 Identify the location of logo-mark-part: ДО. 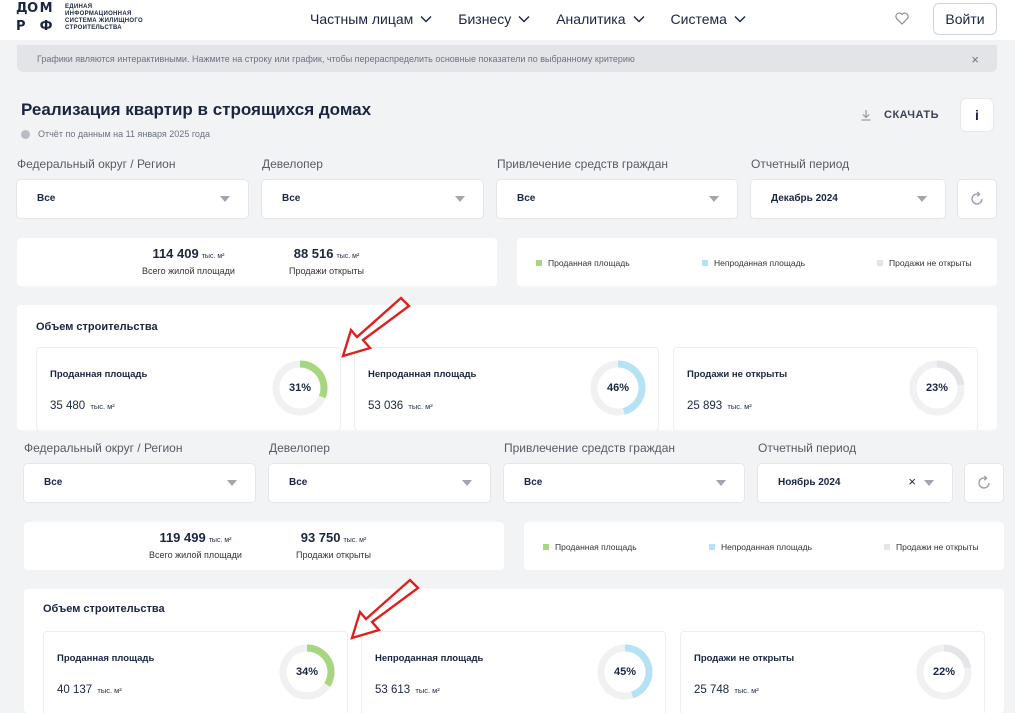
(27, 8).